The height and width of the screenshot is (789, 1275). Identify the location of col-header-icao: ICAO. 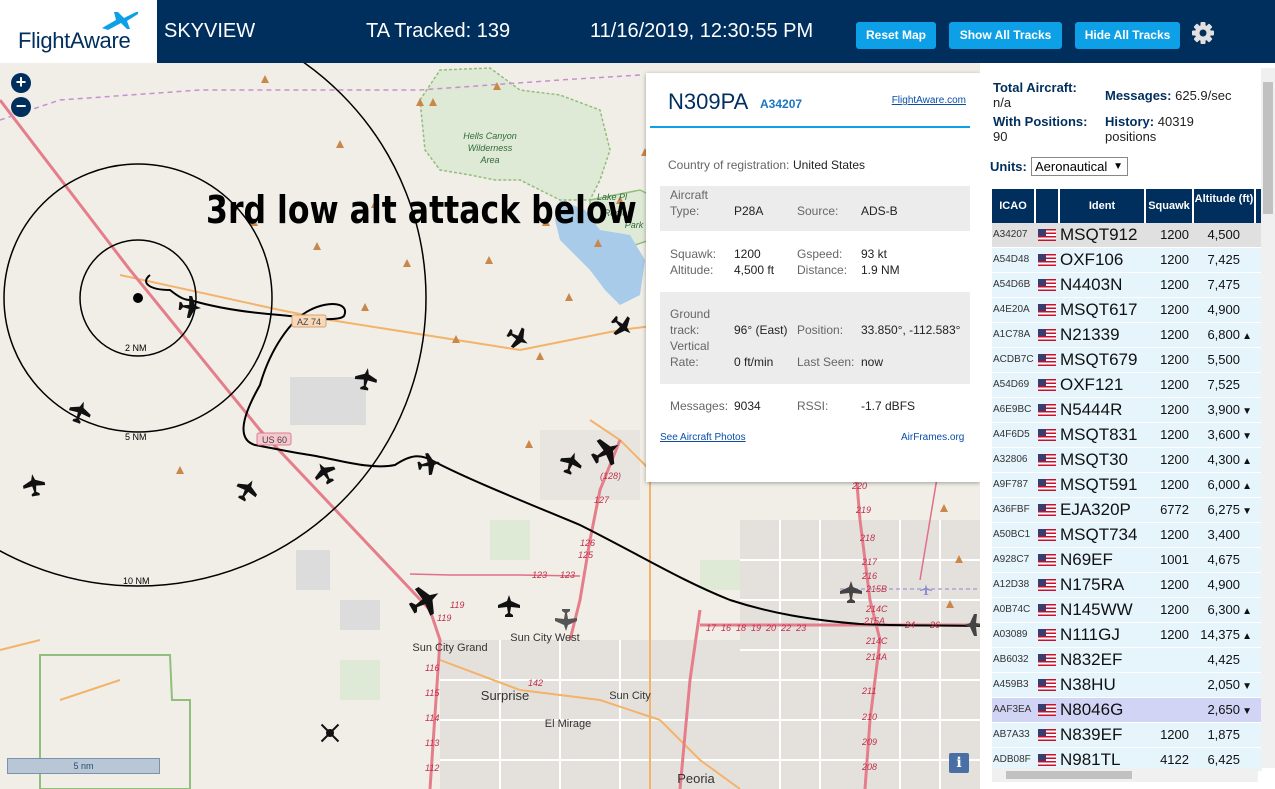
(1013, 206).